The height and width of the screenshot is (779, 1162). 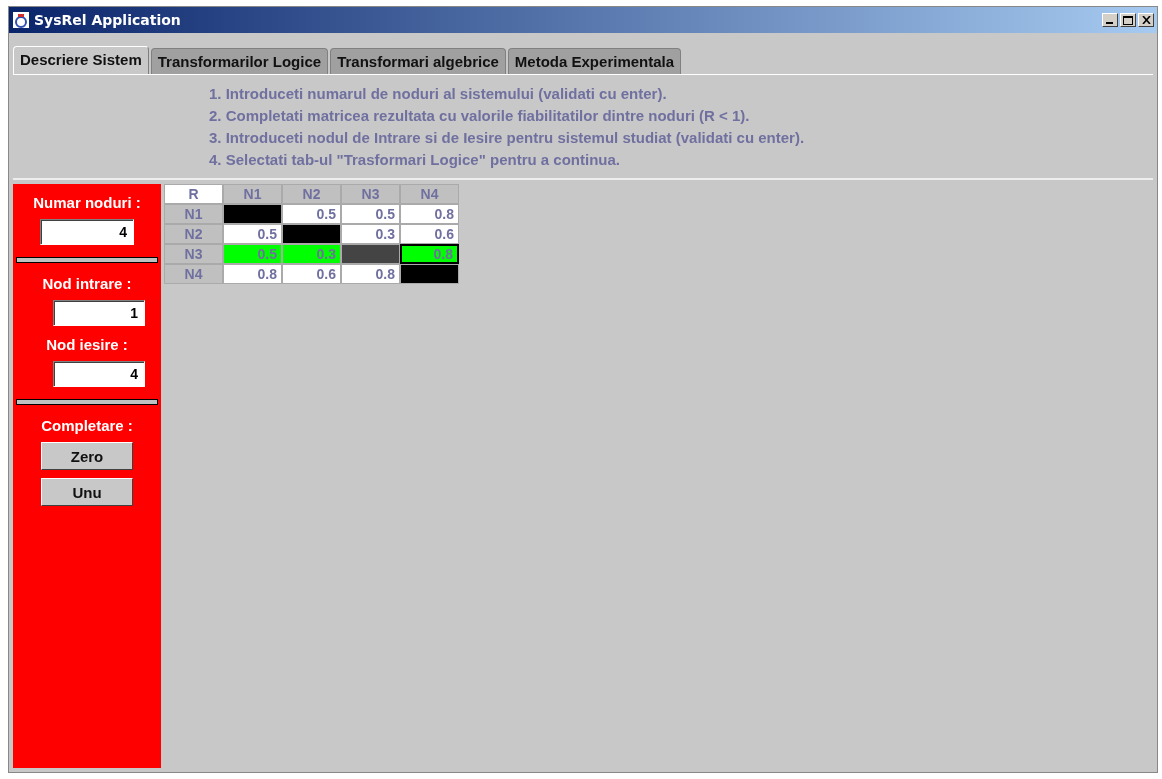 I want to click on close-button, so click(x=1146, y=20).